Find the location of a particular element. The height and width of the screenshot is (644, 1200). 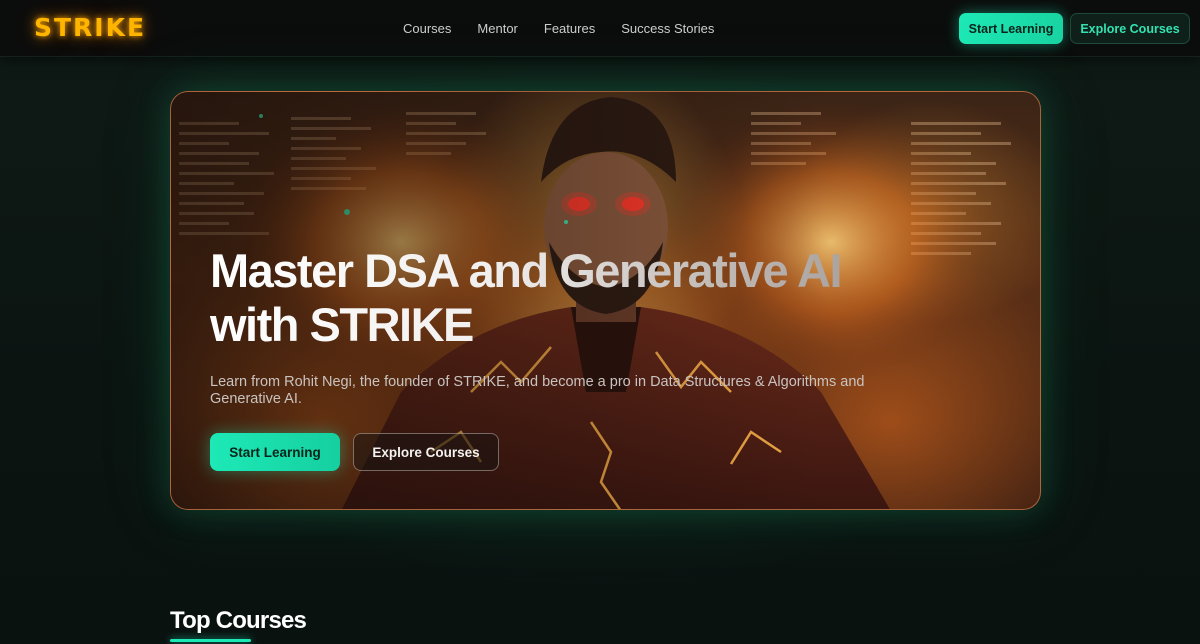

nav-link-success-stories: Success Stories is located at coordinates (667, 28).